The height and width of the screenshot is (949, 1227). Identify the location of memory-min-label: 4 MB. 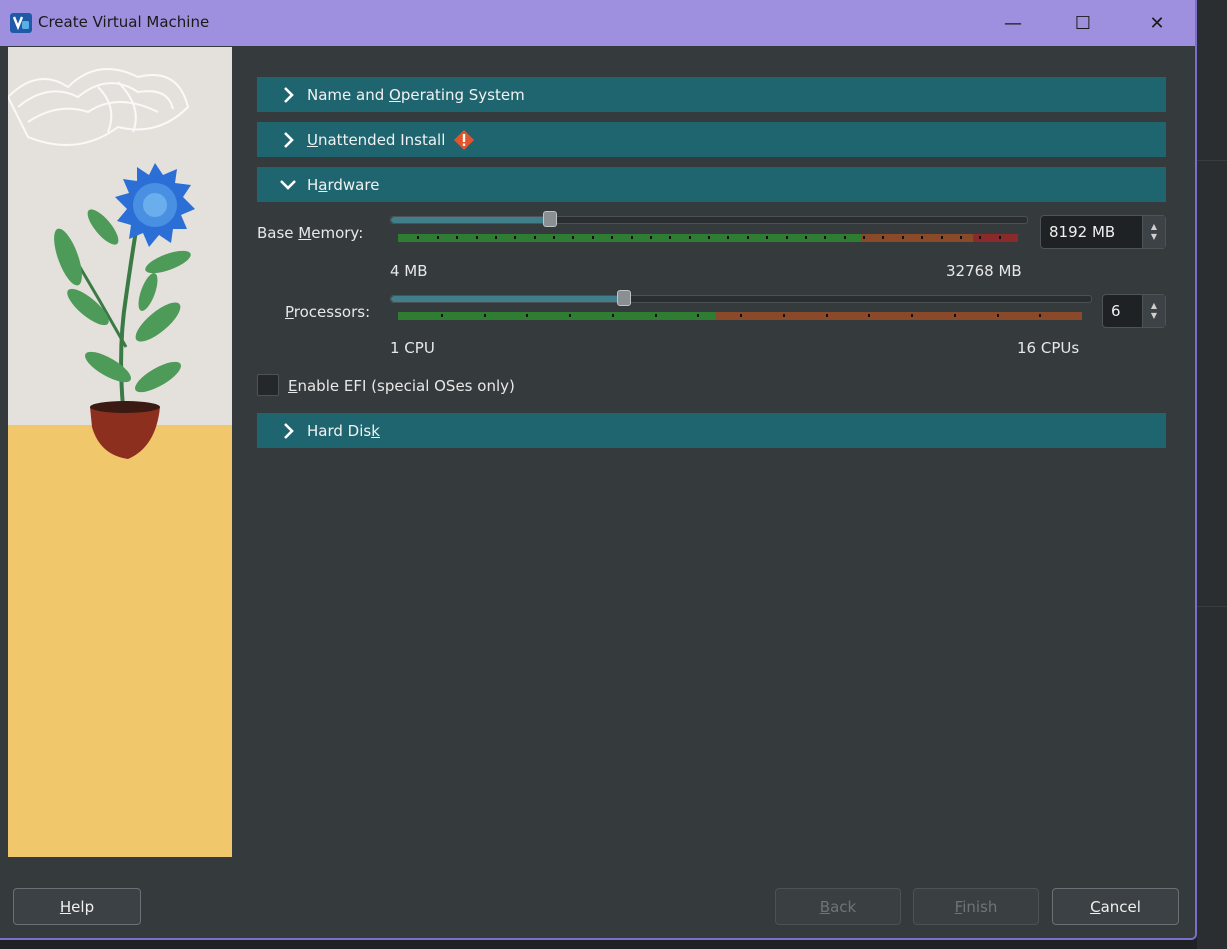
(409, 271).